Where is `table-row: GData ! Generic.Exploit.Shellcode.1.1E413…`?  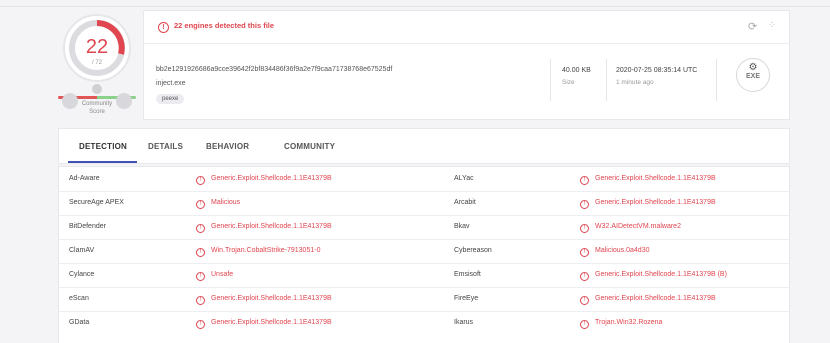 table-row: GData ! Generic.Exploit.Shellcode.1.1E413… is located at coordinates (424, 323).